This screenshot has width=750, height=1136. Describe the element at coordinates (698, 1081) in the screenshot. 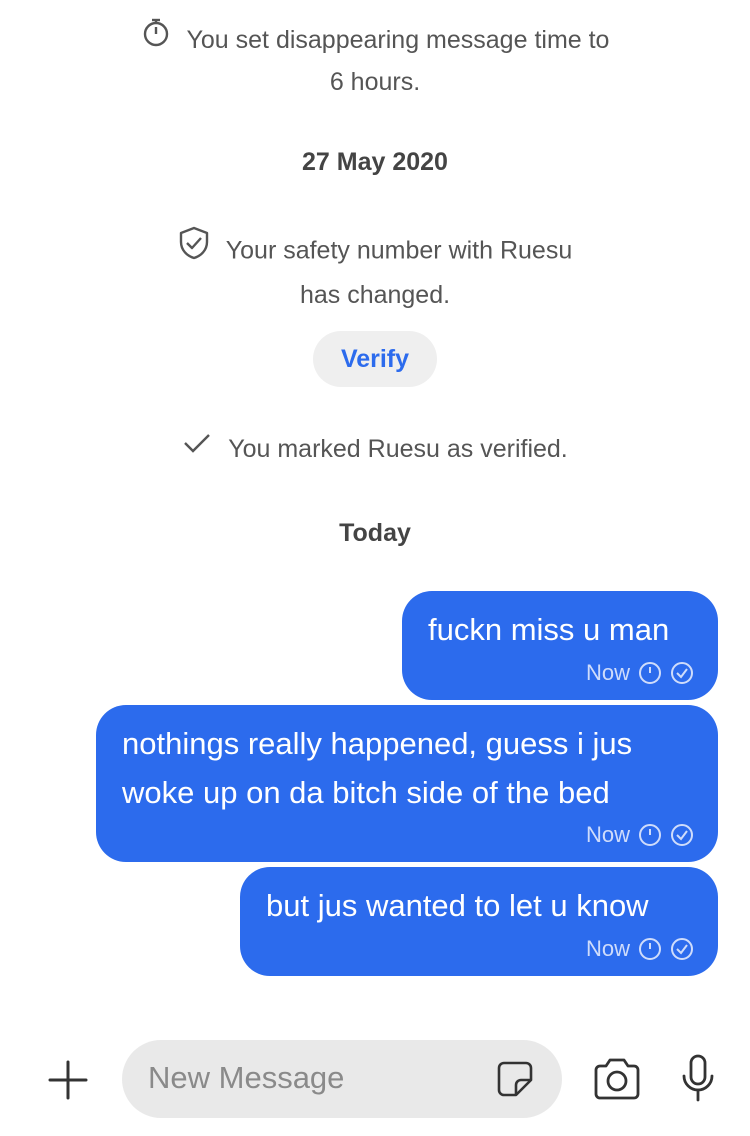

I see `microphone-icon` at that location.